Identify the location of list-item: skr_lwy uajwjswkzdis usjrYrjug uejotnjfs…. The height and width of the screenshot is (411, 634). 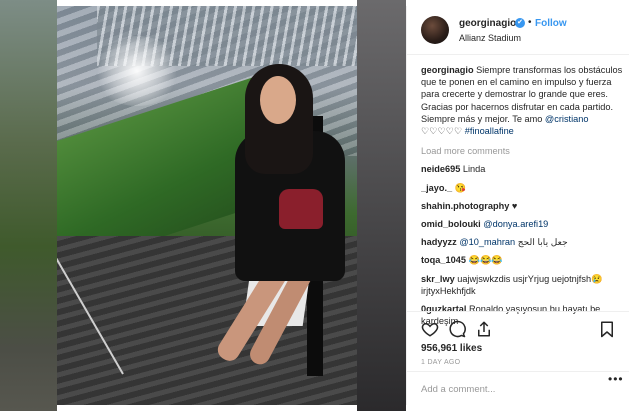
(523, 285).